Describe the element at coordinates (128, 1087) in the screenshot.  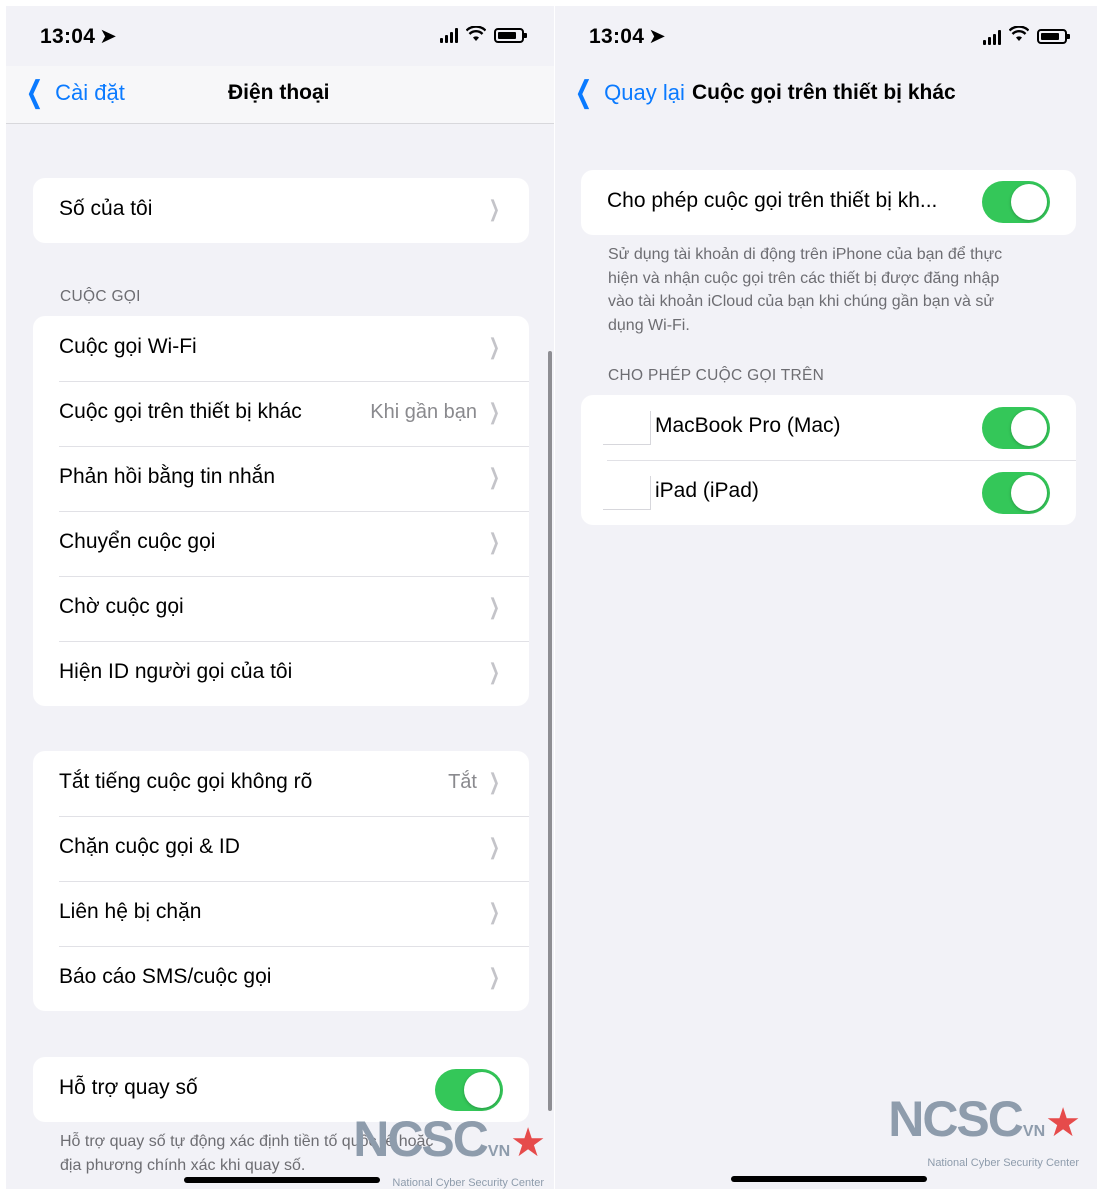
I see `row-label: Hỗ trợ quay số` at that location.